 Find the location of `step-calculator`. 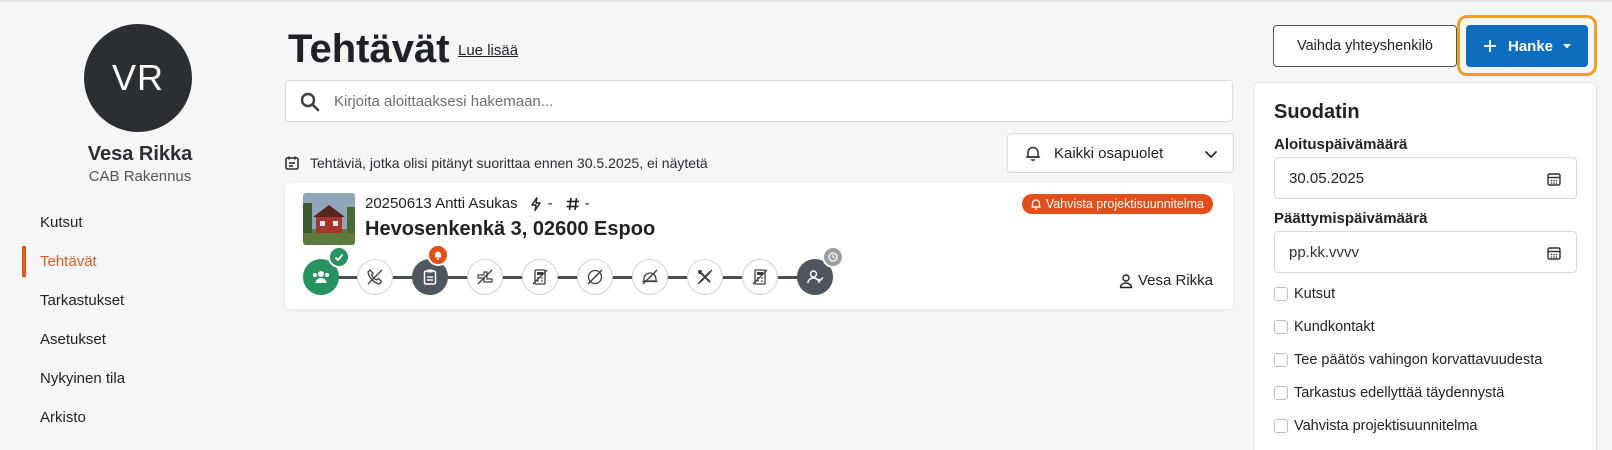

step-calculator is located at coordinates (540, 277).